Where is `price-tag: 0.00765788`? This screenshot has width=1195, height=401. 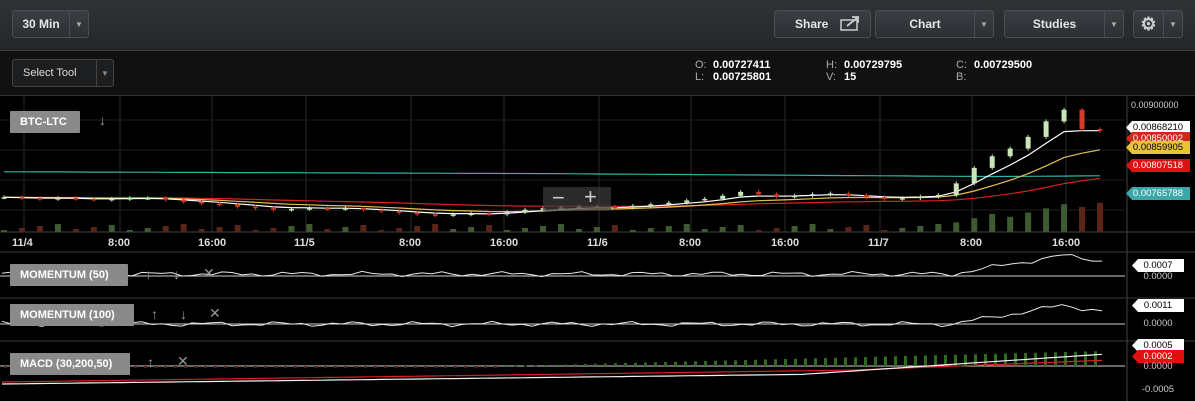
price-tag: 0.00765788 is located at coordinates (1158, 193).